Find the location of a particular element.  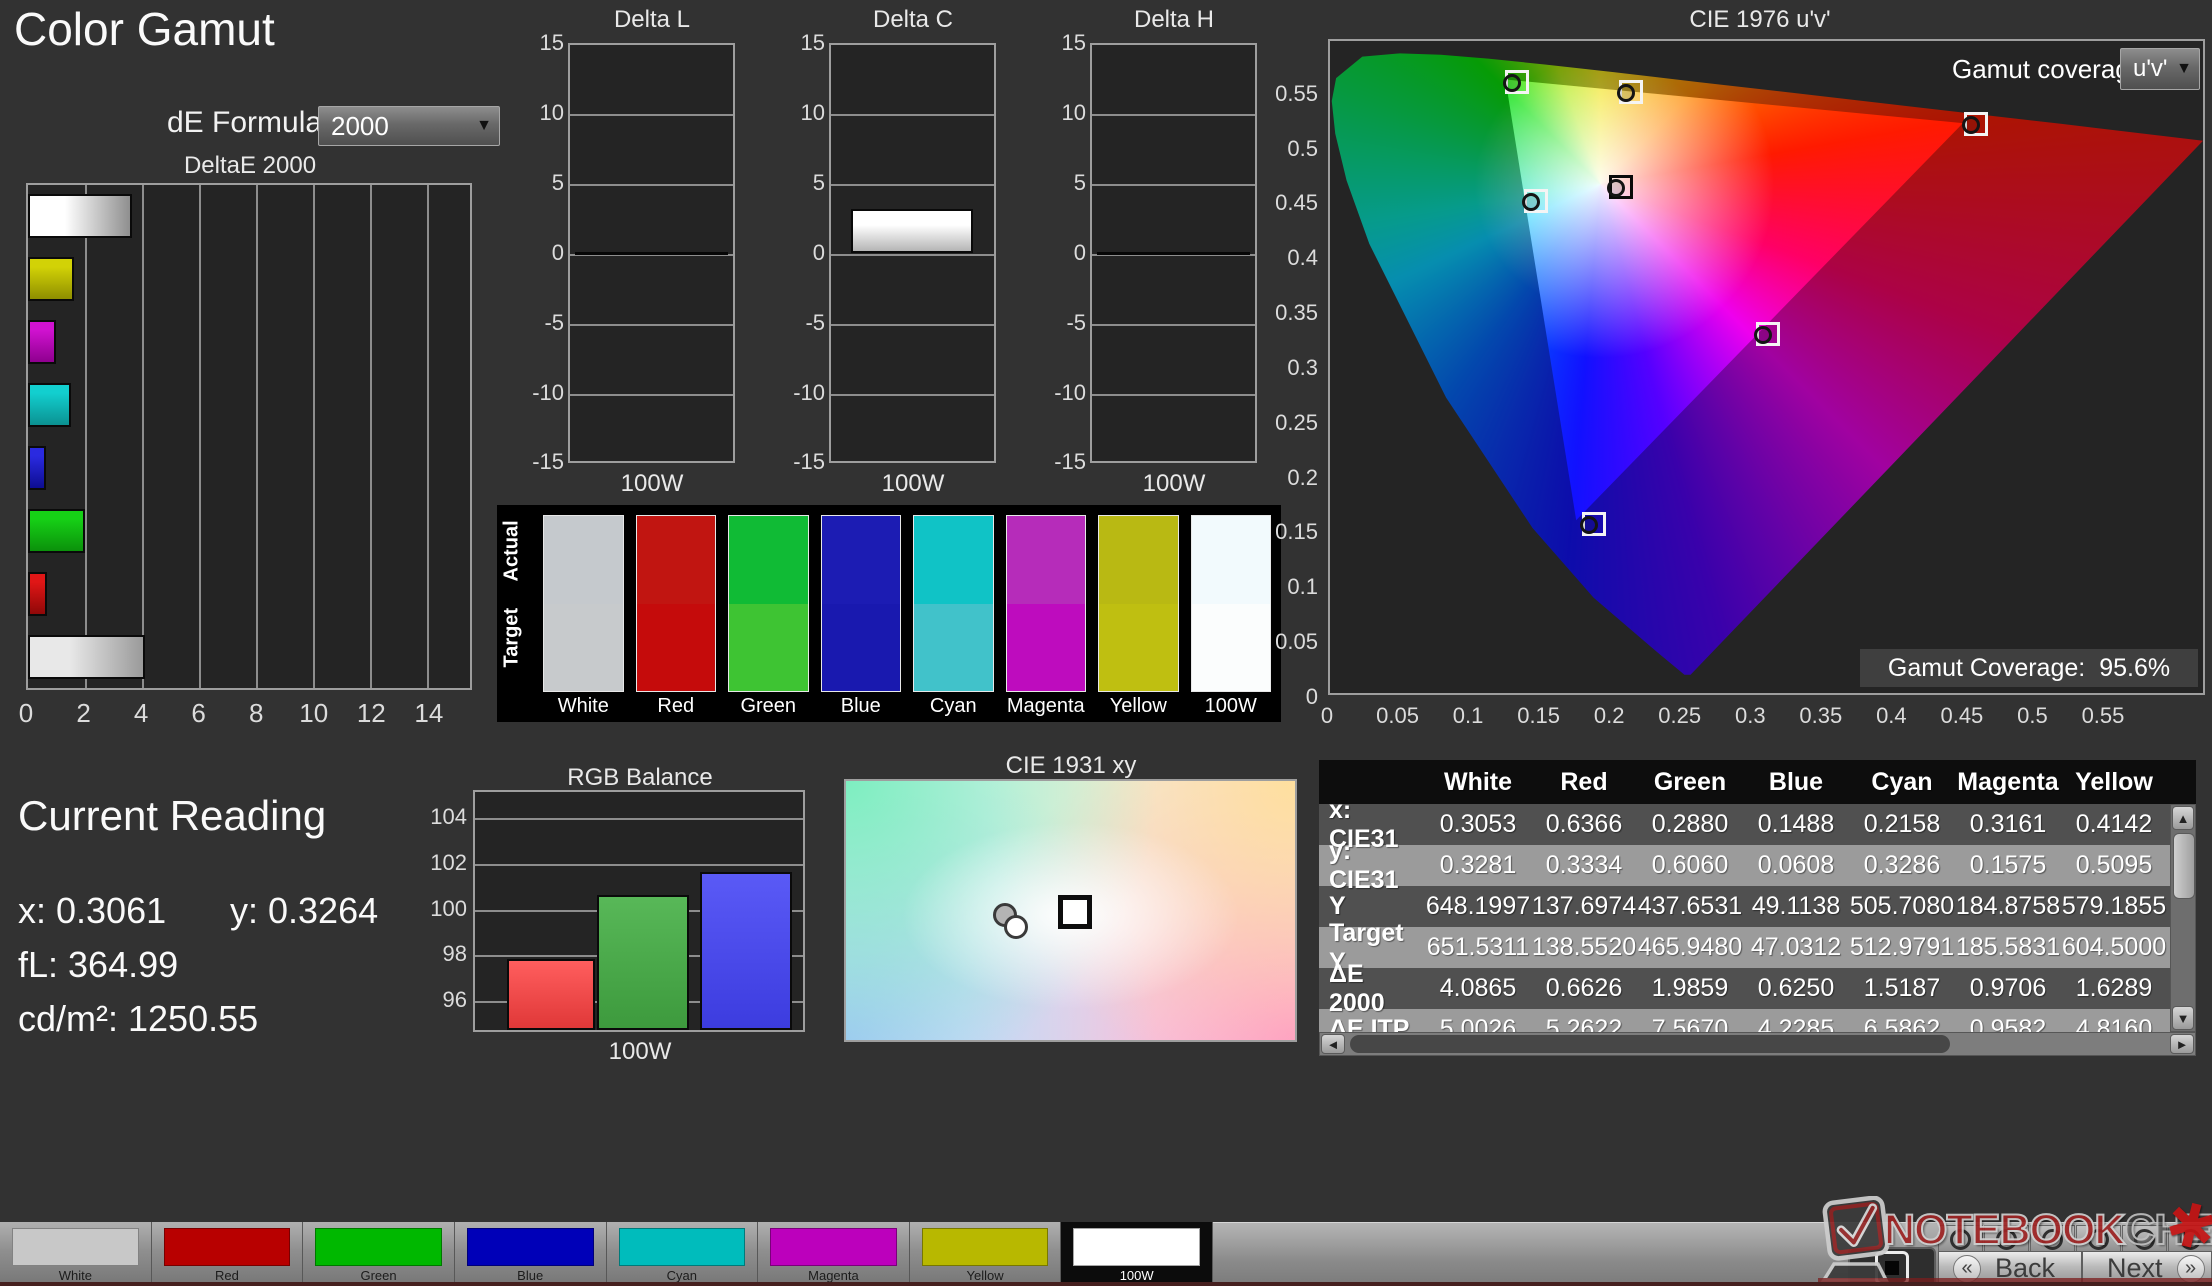

cie1976-y-tick: 0.5 is located at coordinates (1302, 148).